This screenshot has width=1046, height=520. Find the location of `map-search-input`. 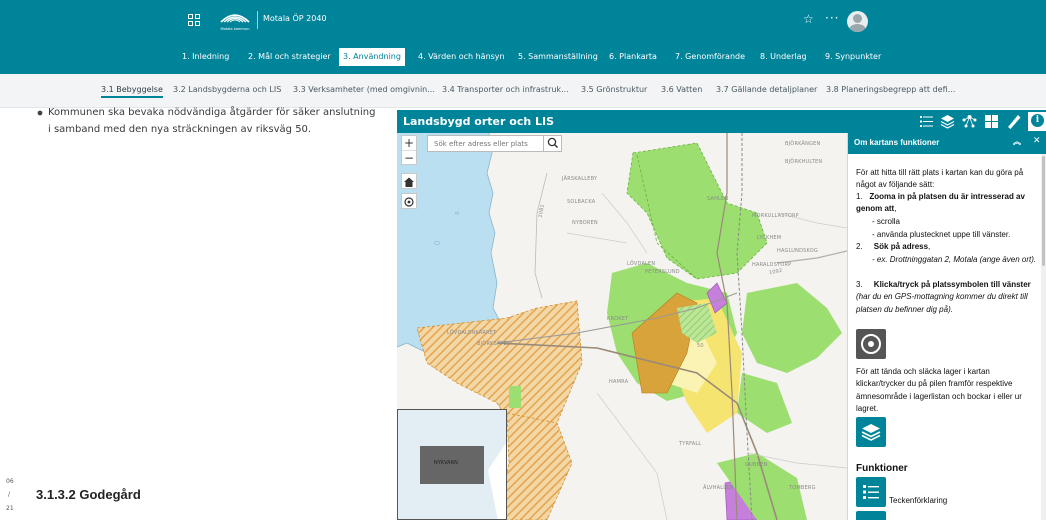

map-search-input is located at coordinates (485, 143).